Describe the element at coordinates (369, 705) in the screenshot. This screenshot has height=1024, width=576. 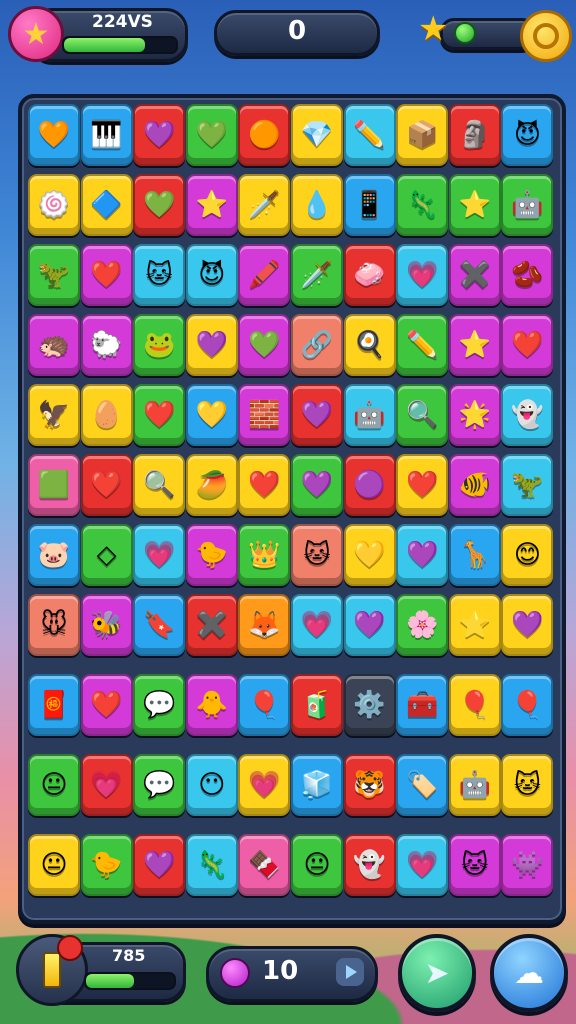
I see `tile-r9-c7: ⚙️` at that location.